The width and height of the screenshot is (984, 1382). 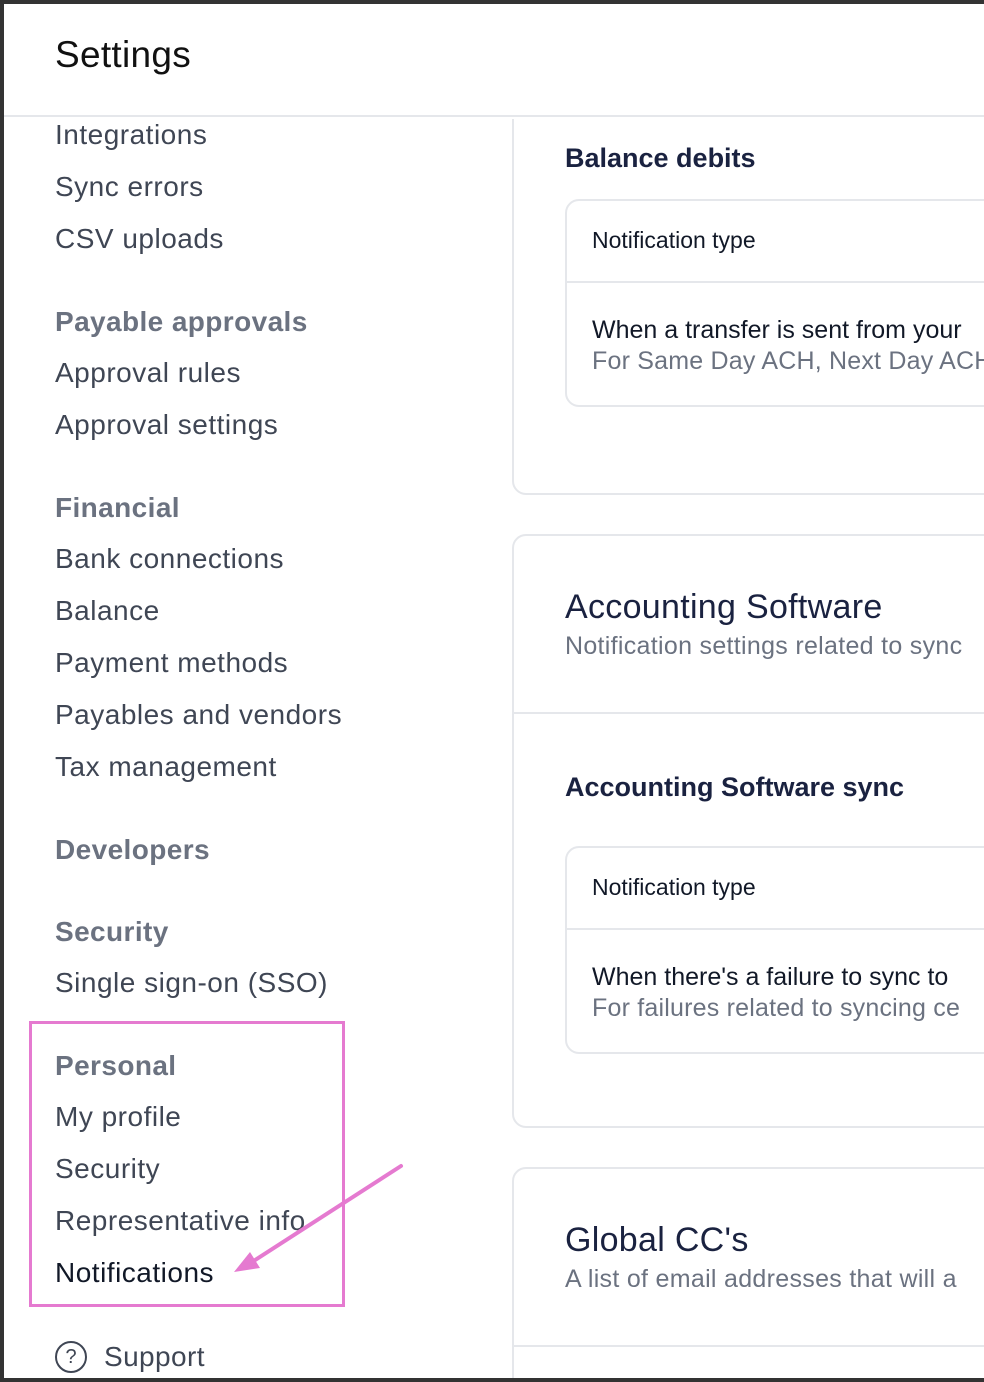 What do you see at coordinates (169, 559) in the screenshot?
I see `sidebar-item-bank-connections: Bank connections` at bounding box center [169, 559].